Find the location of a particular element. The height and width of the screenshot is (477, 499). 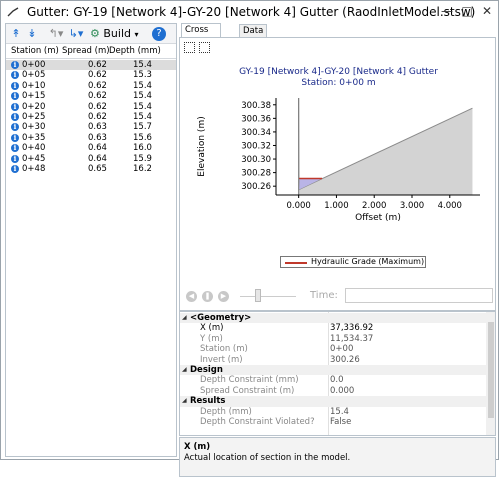

property-row: Depth Constraint (mm) 0.0 is located at coordinates (333, 380).